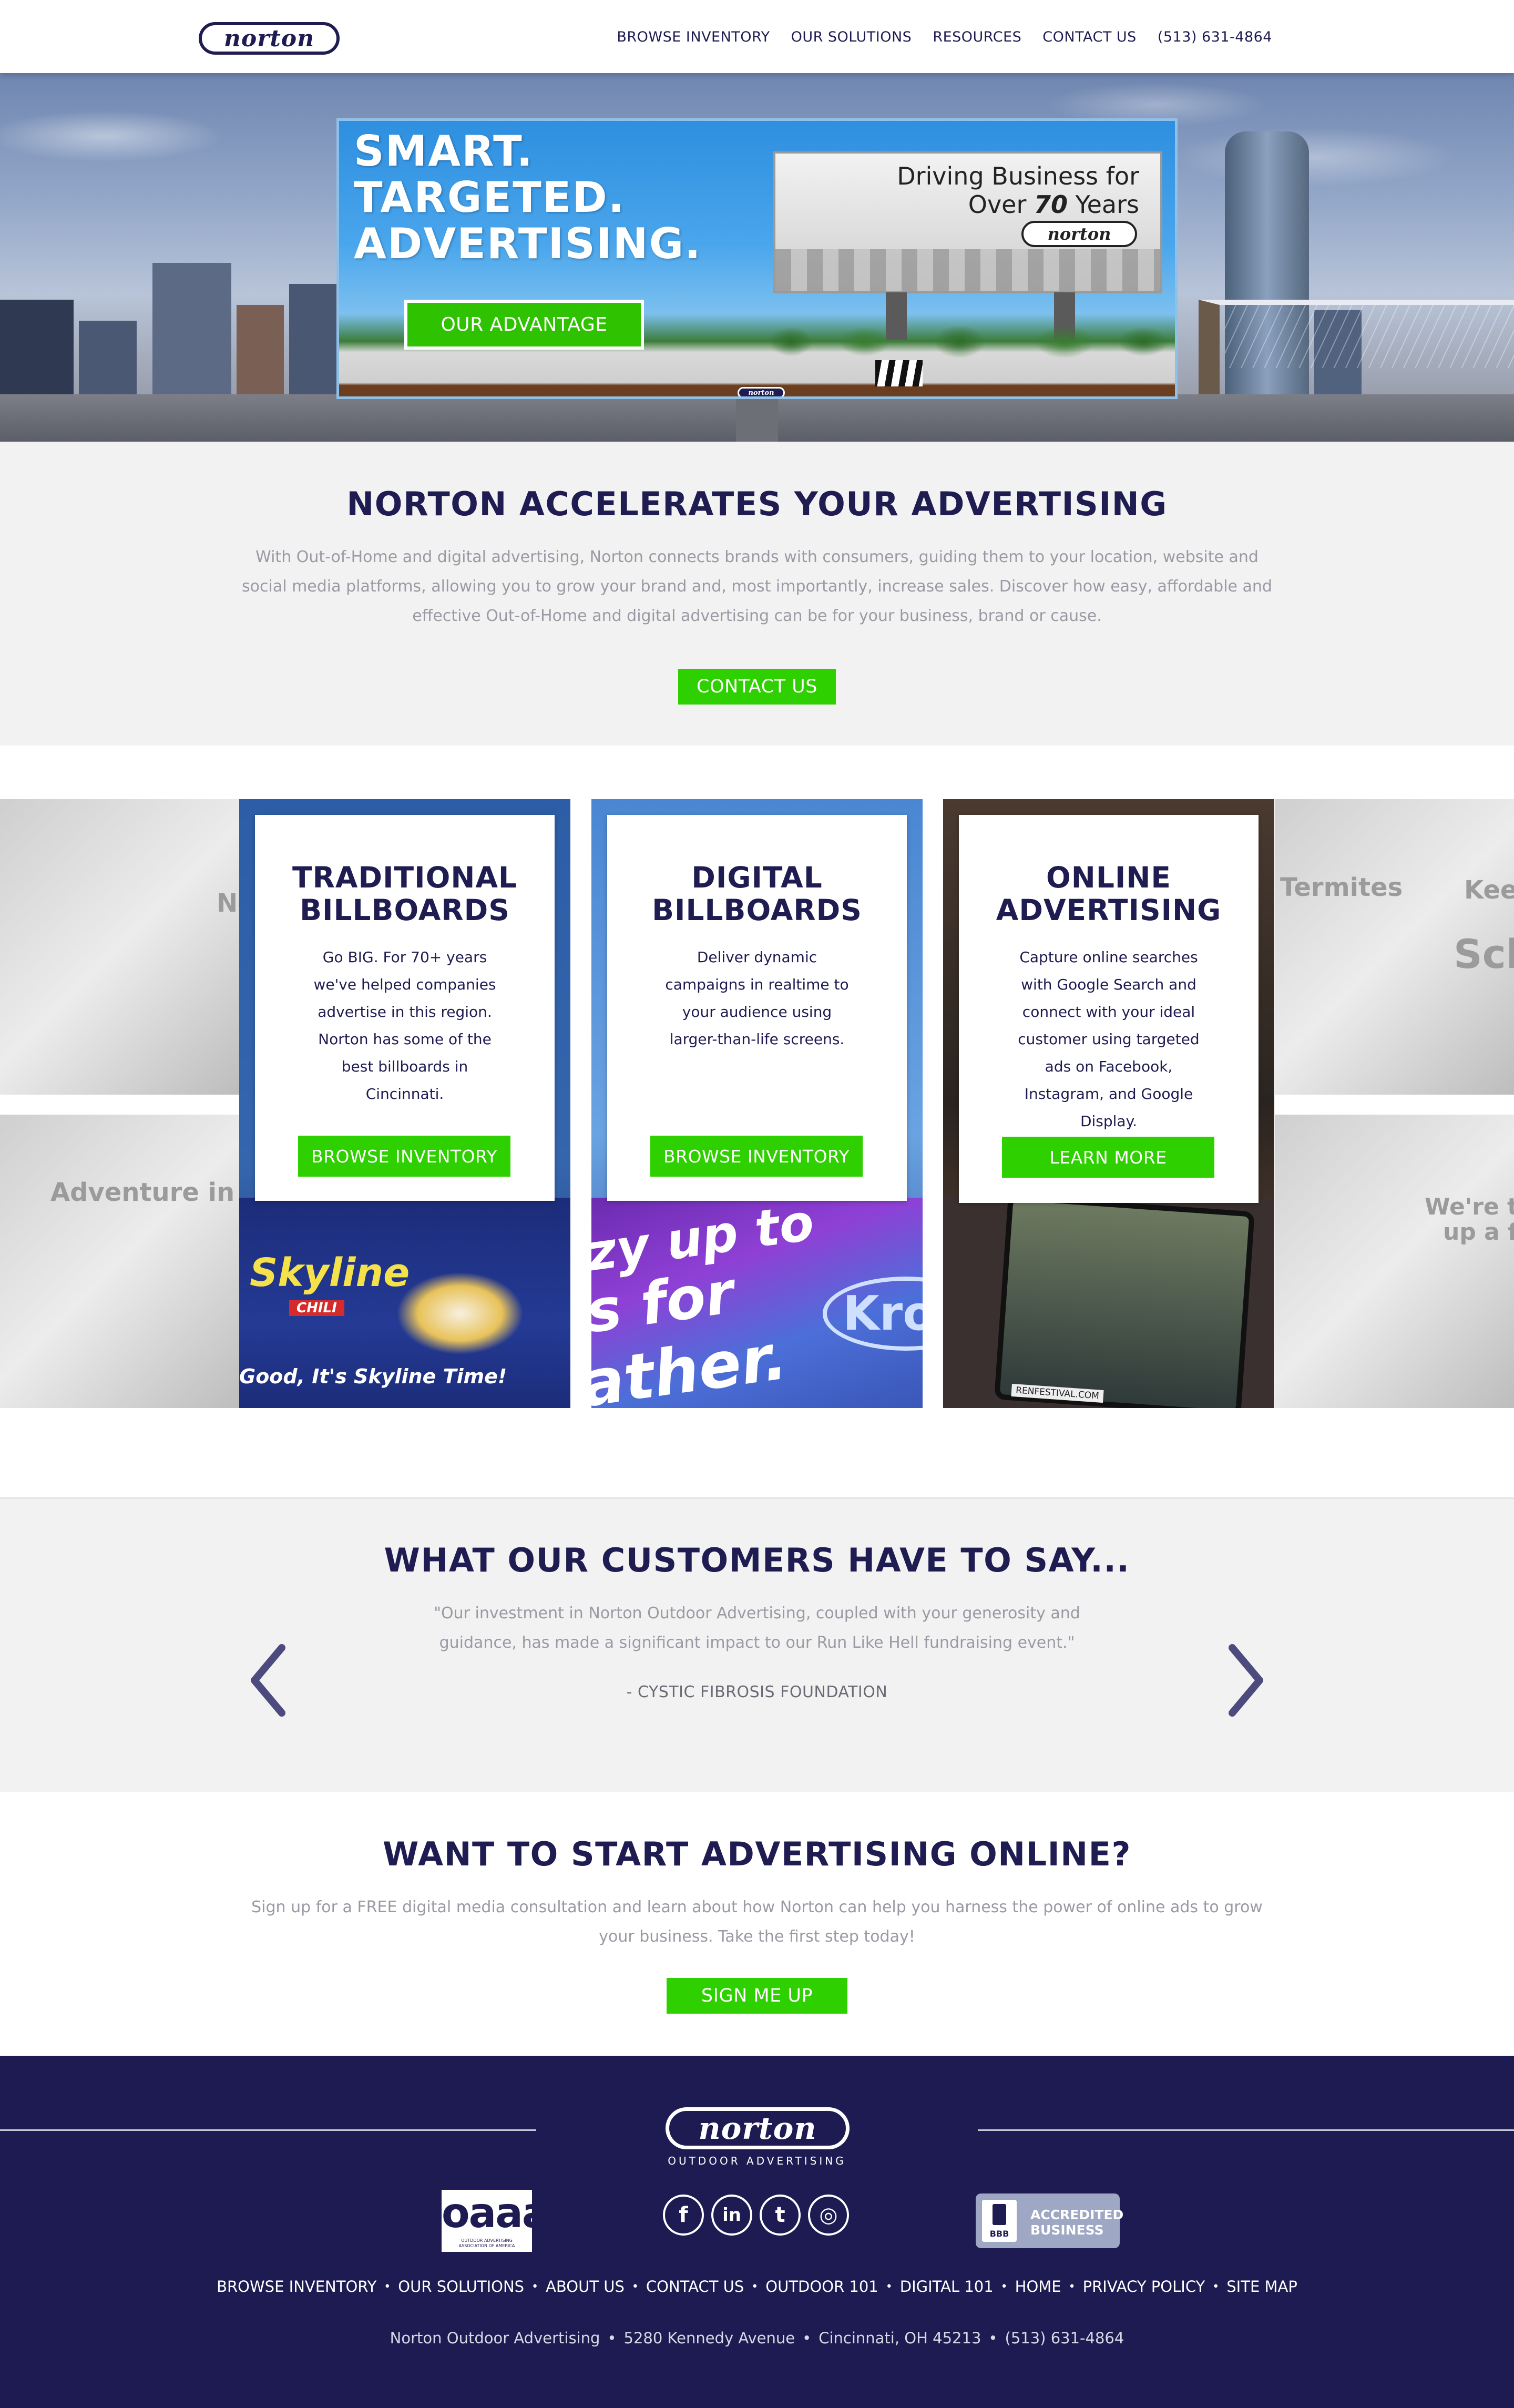  Describe the element at coordinates (228, 904) in the screenshot. I see `side-photo-text: No` at that location.